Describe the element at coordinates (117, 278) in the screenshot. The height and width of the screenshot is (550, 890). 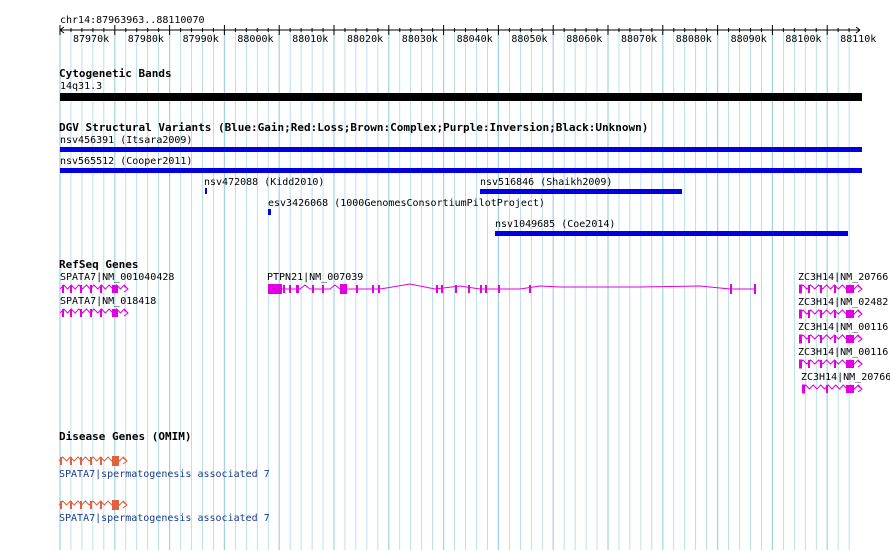
I see `gene-label: SPATA7|NM_001040428` at that location.